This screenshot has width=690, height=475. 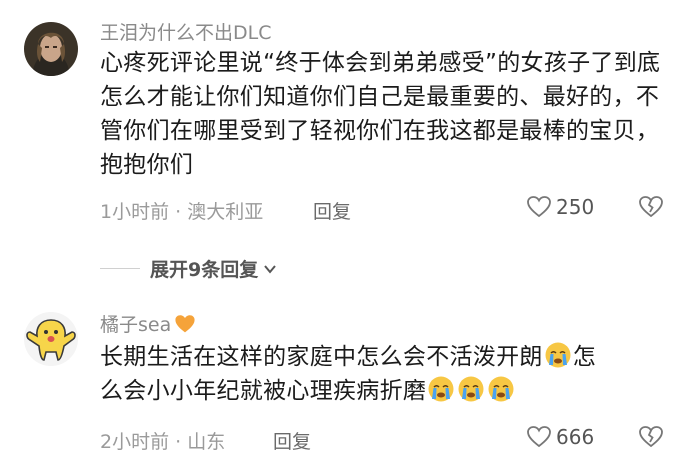 I want to click on divider, so click(x=120, y=268).